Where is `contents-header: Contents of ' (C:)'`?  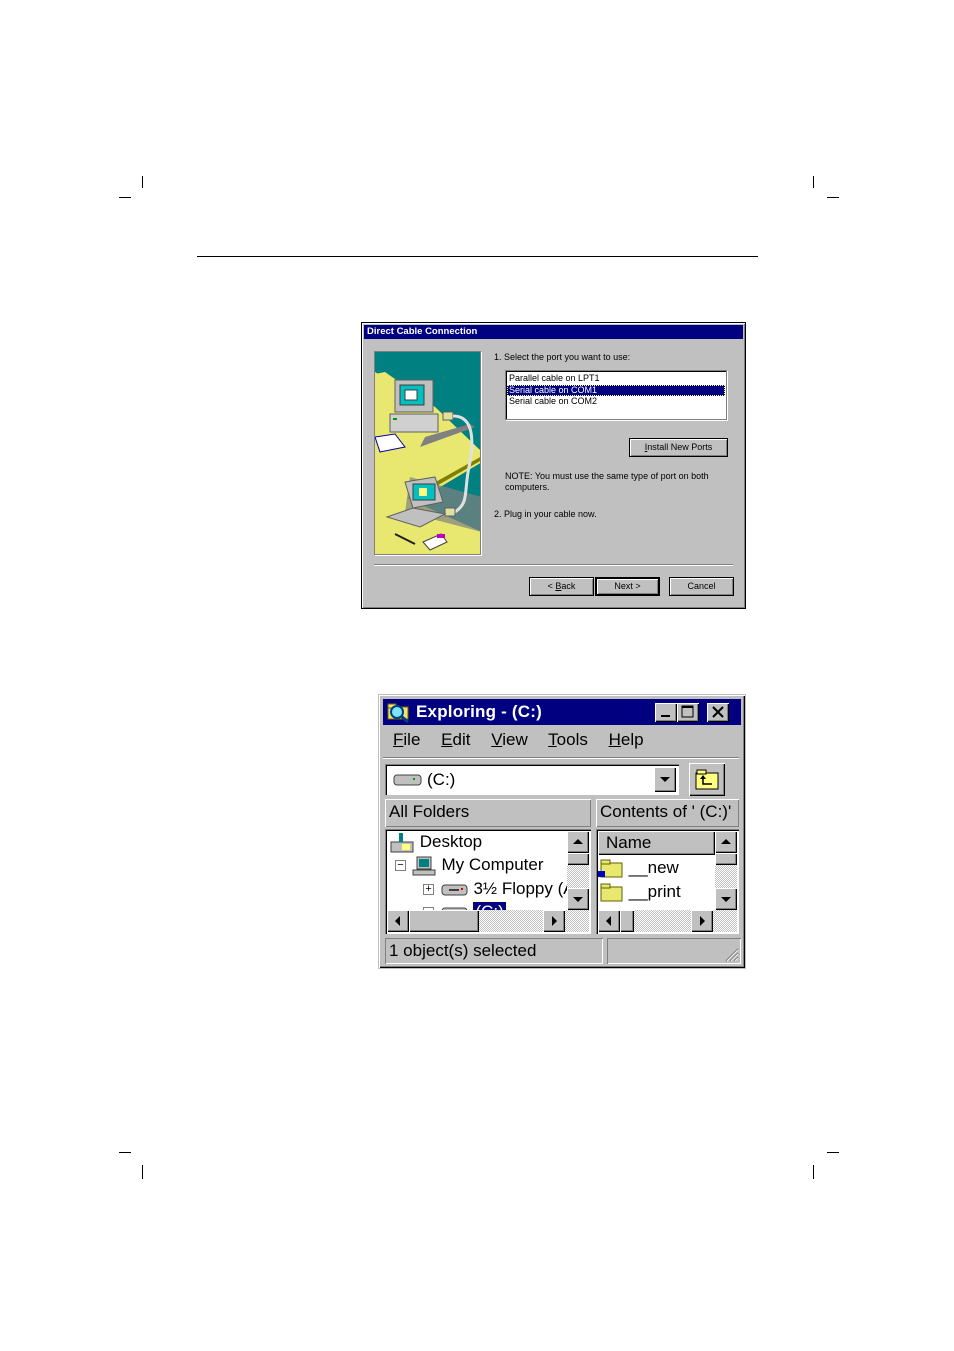 contents-header: Contents of ' (C:)' is located at coordinates (667, 813).